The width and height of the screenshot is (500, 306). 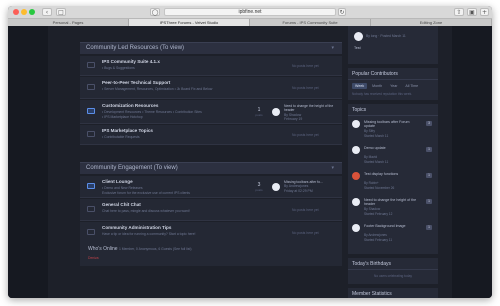 I want to click on browser-tab: Personal - Pages, so click(x=68, y=22).